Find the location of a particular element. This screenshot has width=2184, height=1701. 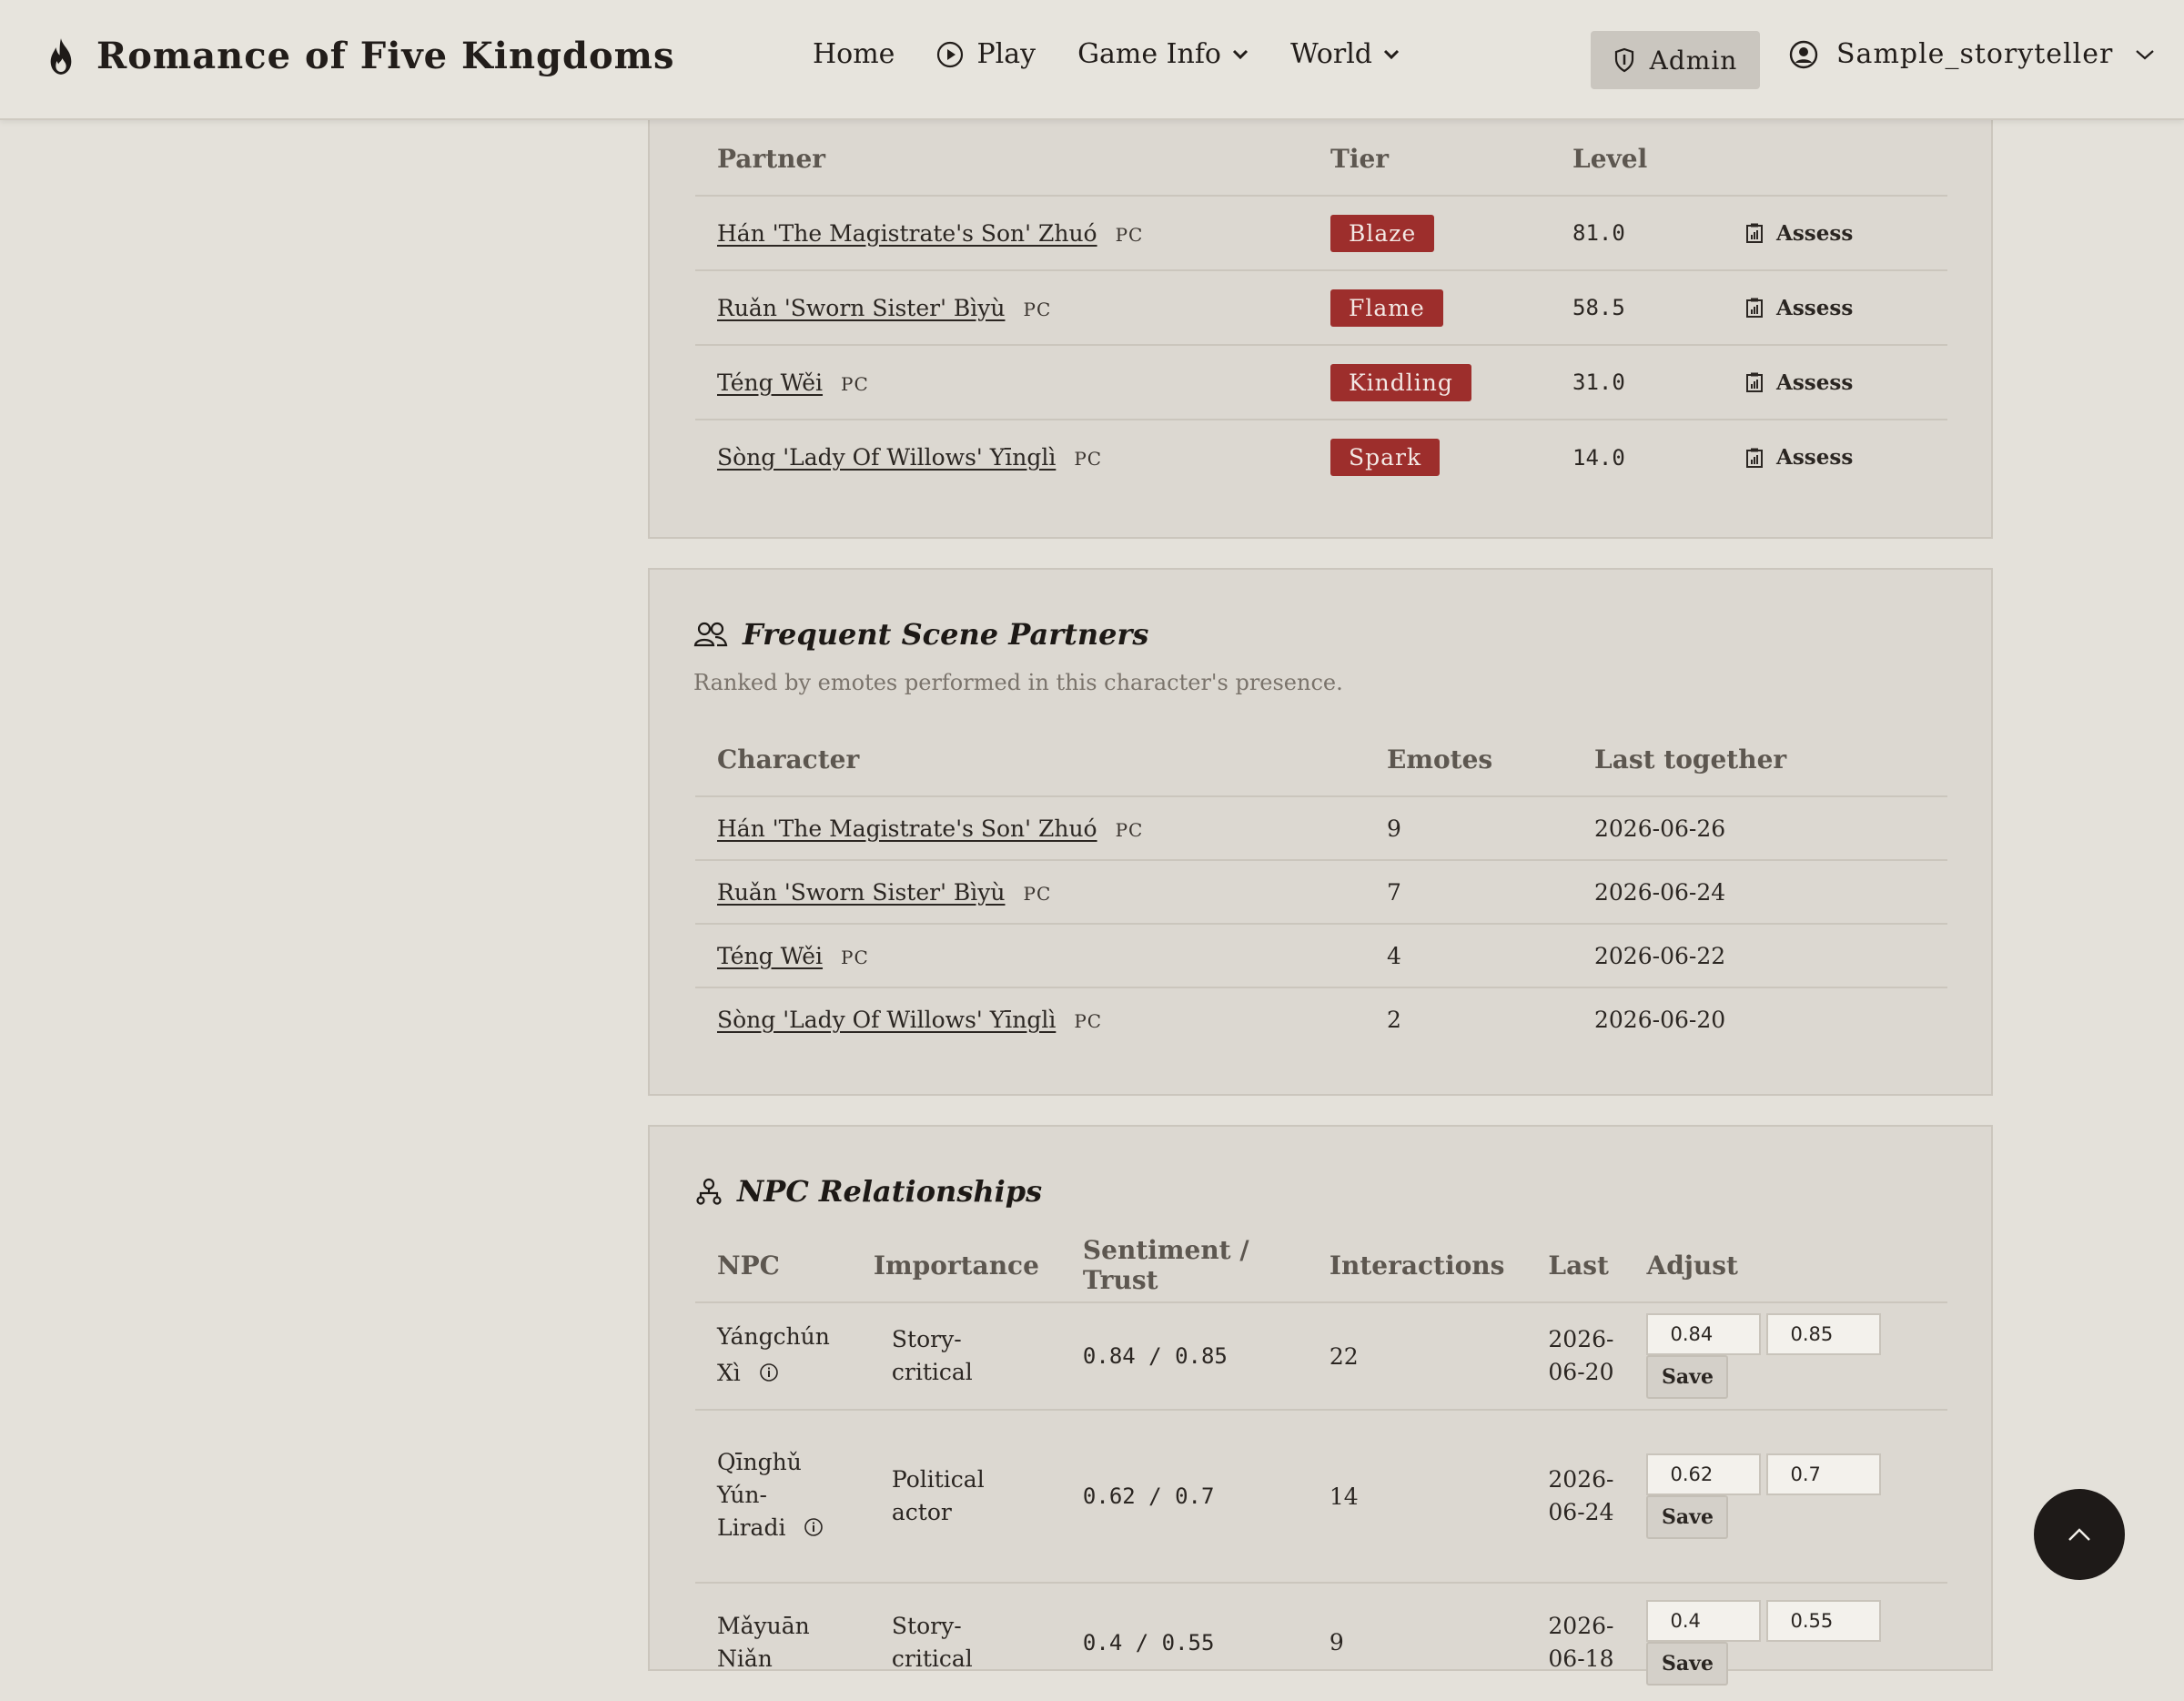

level-value: 31.0 is located at coordinates (1638, 382).